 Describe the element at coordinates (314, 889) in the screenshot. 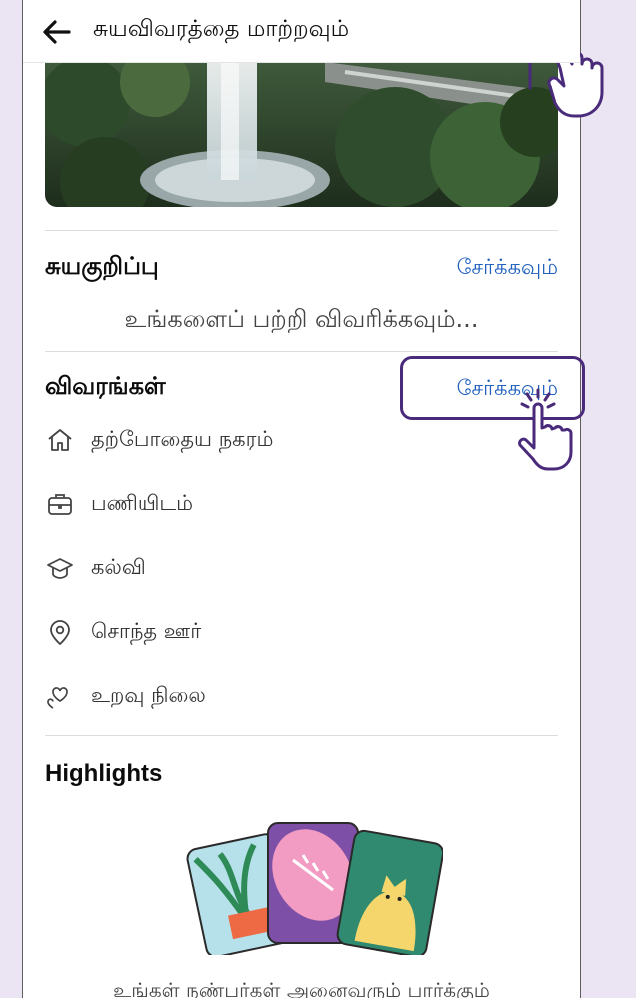

I see `highlights-illustration` at that location.